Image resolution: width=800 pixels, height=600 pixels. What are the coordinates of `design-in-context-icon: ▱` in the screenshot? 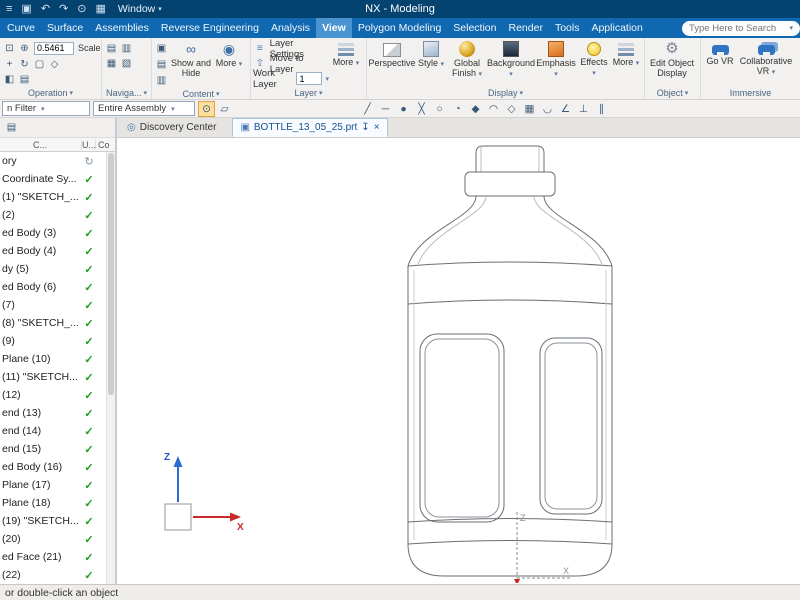 It's located at (224, 109).